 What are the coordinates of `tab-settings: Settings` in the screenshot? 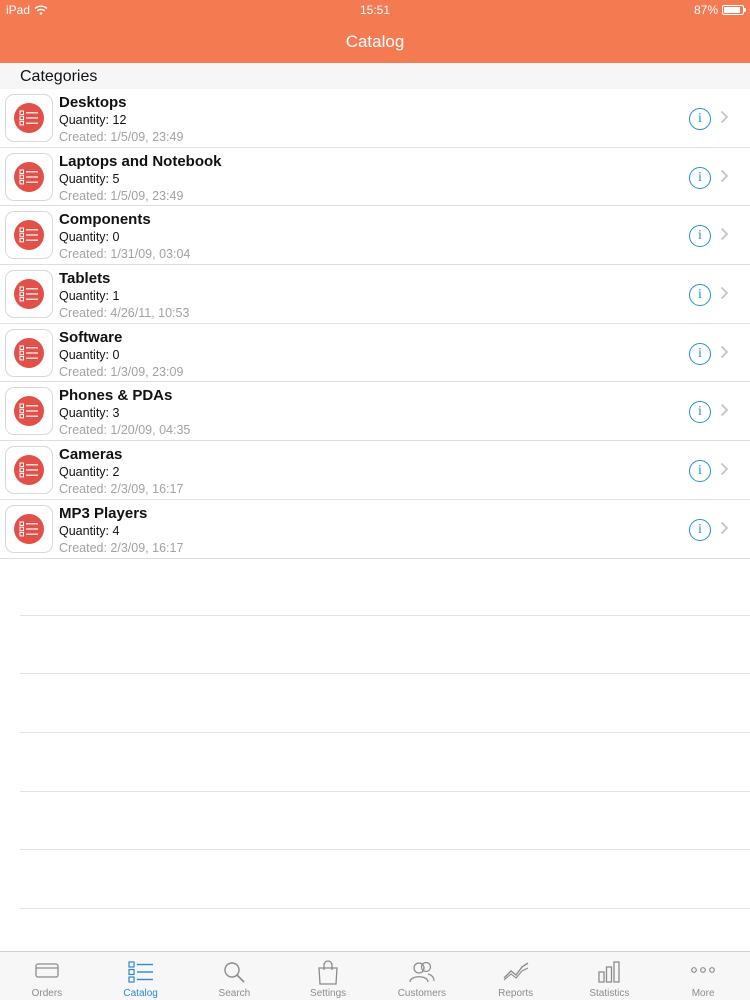 It's located at (328, 976).